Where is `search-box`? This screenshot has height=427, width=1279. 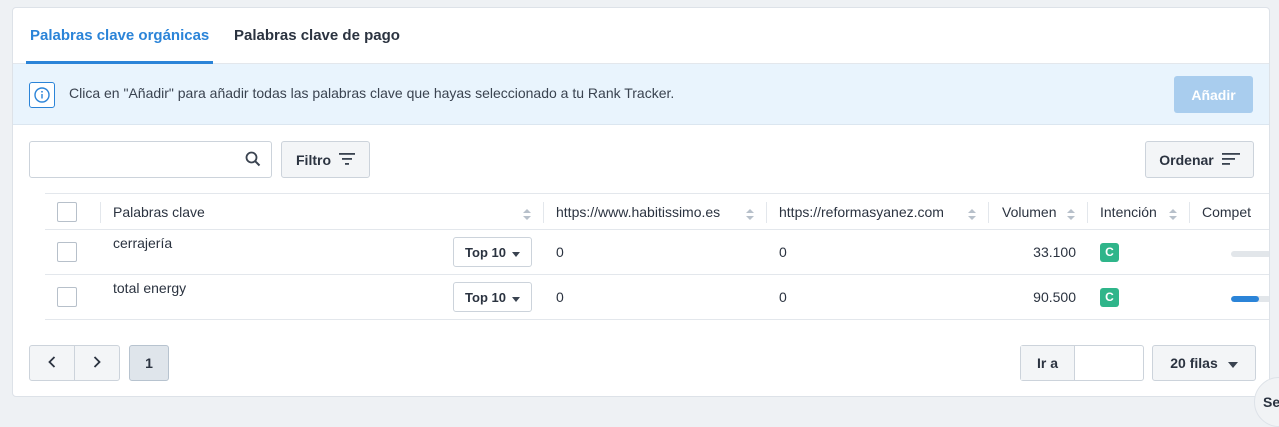 search-box is located at coordinates (150, 159).